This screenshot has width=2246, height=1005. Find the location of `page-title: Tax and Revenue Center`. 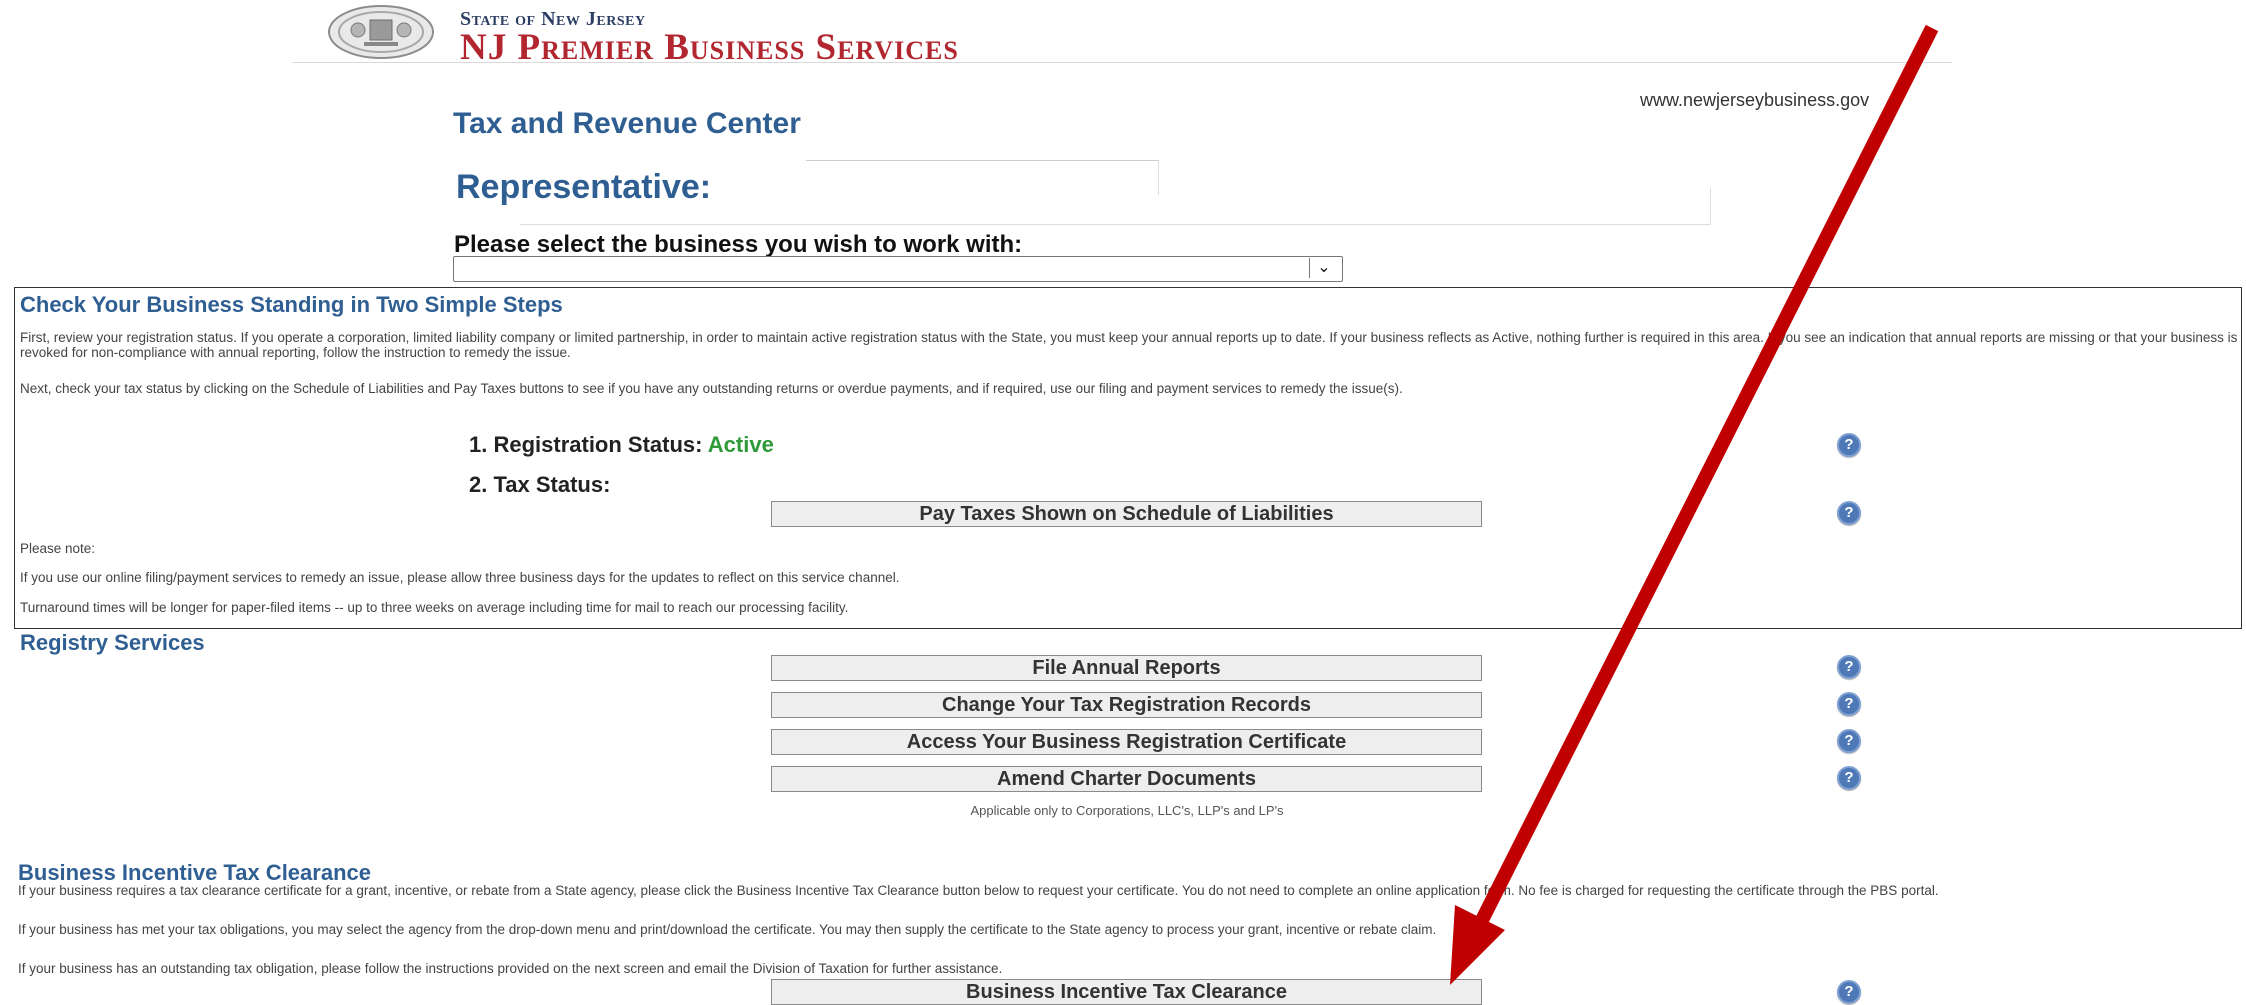

page-title: Tax and Revenue Center is located at coordinates (627, 123).